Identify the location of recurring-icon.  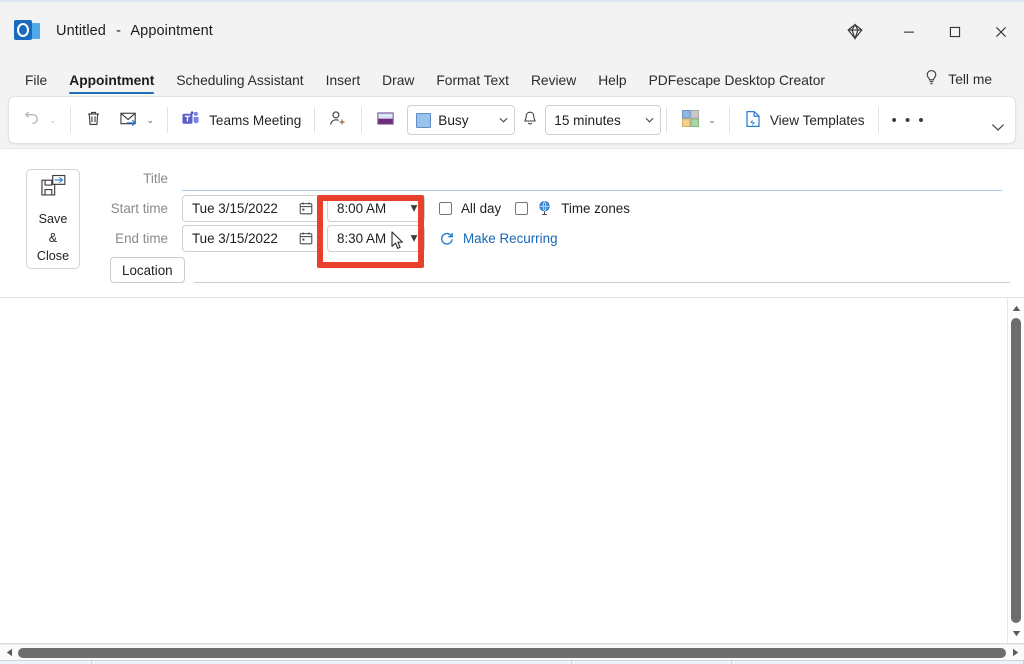
(447, 238).